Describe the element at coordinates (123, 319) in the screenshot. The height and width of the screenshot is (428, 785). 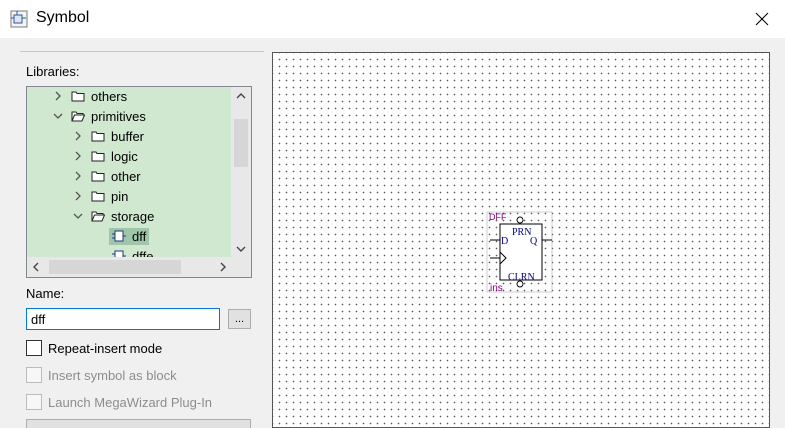
I see `name-input` at that location.